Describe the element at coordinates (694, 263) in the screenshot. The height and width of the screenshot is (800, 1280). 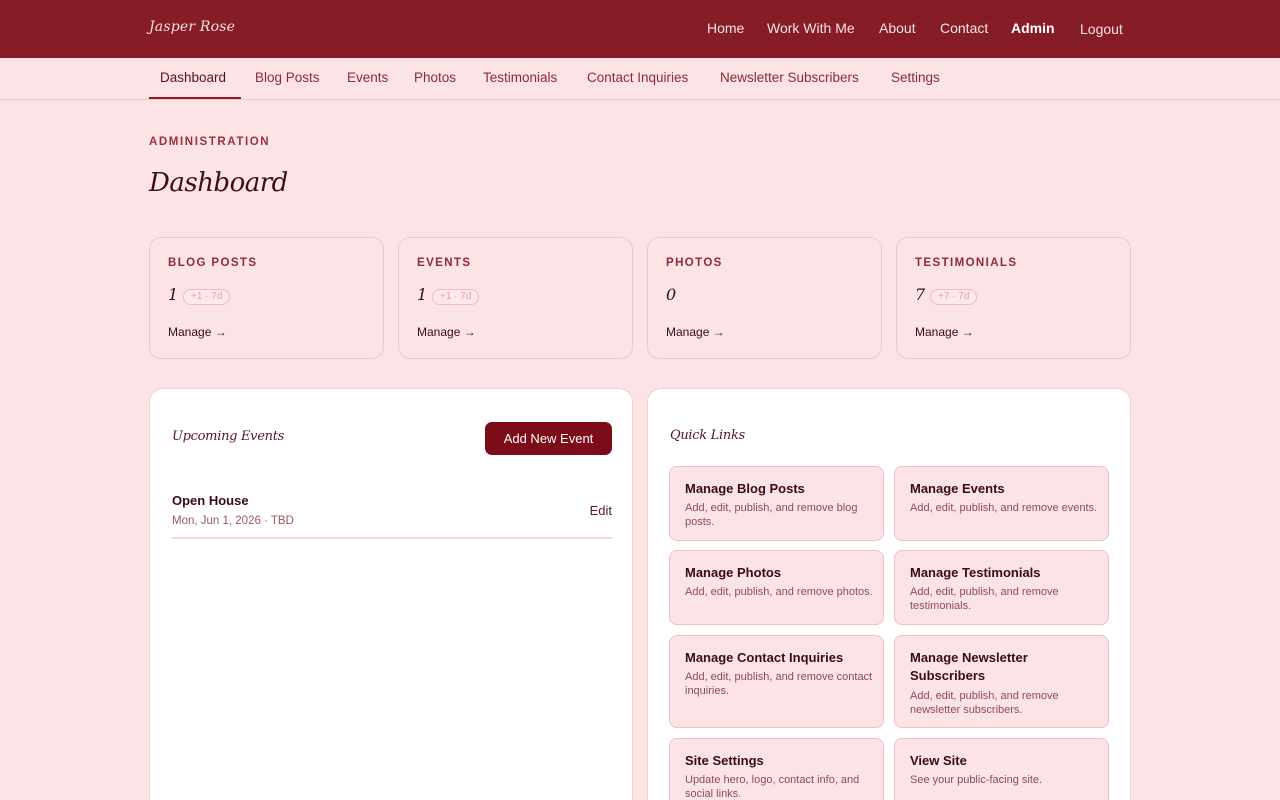
I see `stat-label: PHOTOS` at that location.